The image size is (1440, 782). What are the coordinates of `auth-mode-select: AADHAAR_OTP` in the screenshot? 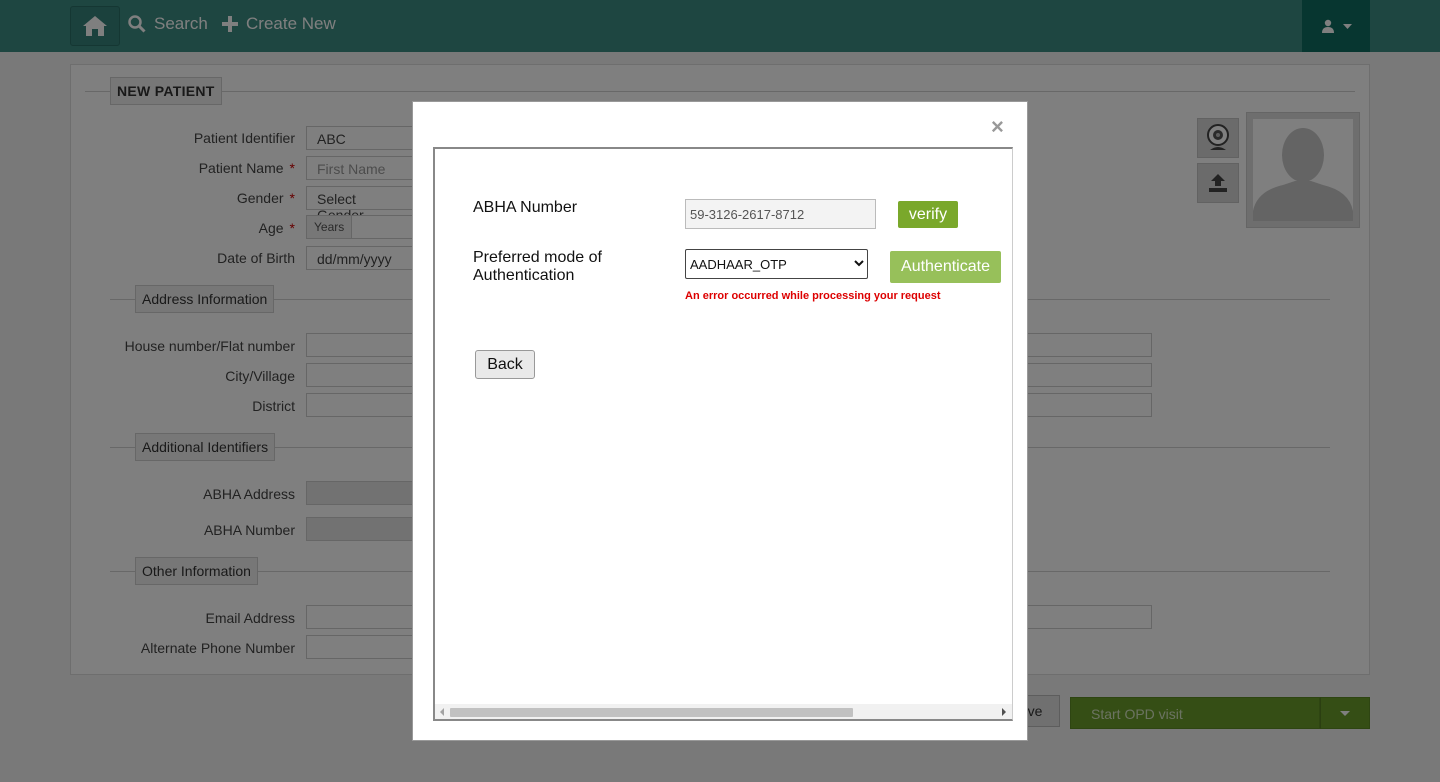 It's located at (776, 264).